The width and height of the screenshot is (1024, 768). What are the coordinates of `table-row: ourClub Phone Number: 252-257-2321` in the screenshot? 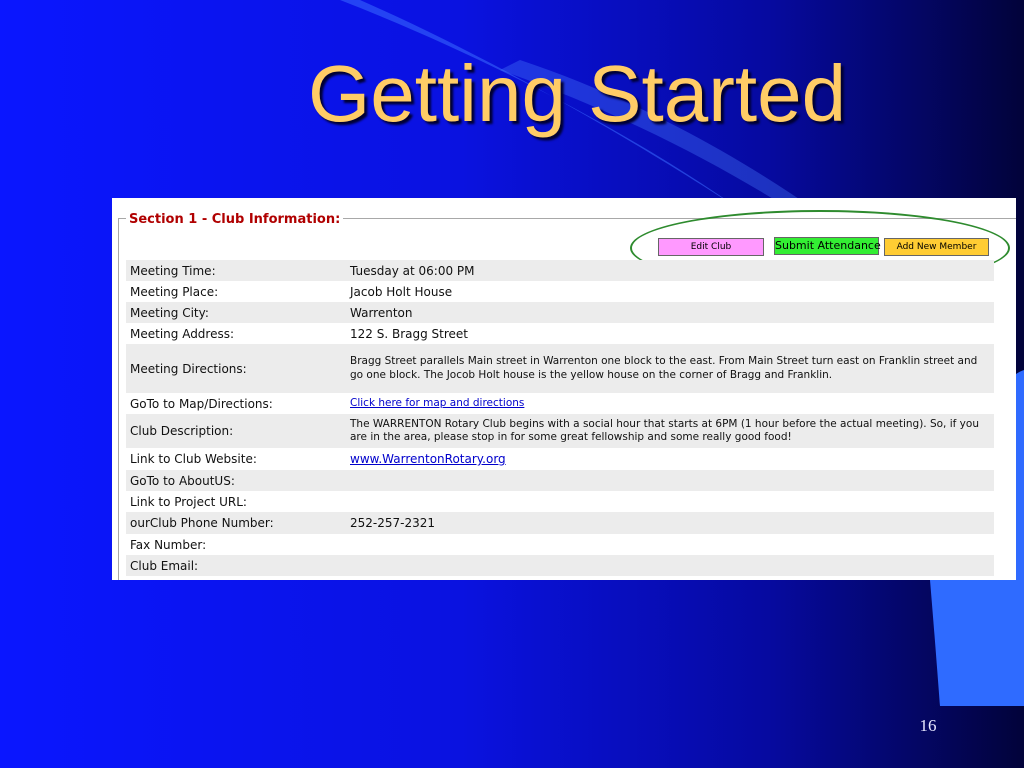 It's located at (560, 523).